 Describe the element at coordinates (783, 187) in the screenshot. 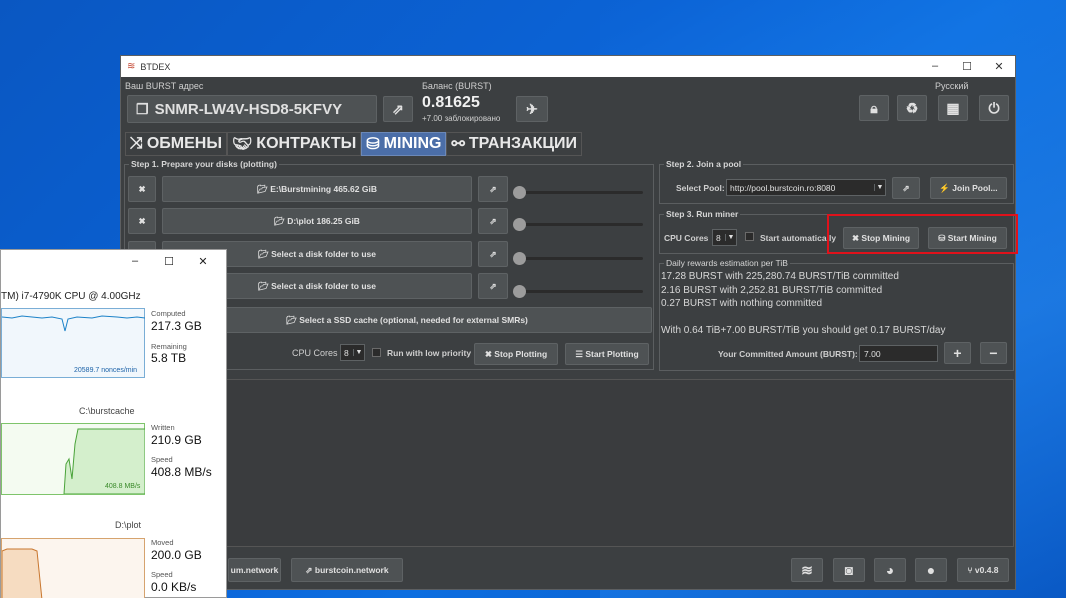

I see `select-value: http://pool.burstcoin.ro:8080` at that location.